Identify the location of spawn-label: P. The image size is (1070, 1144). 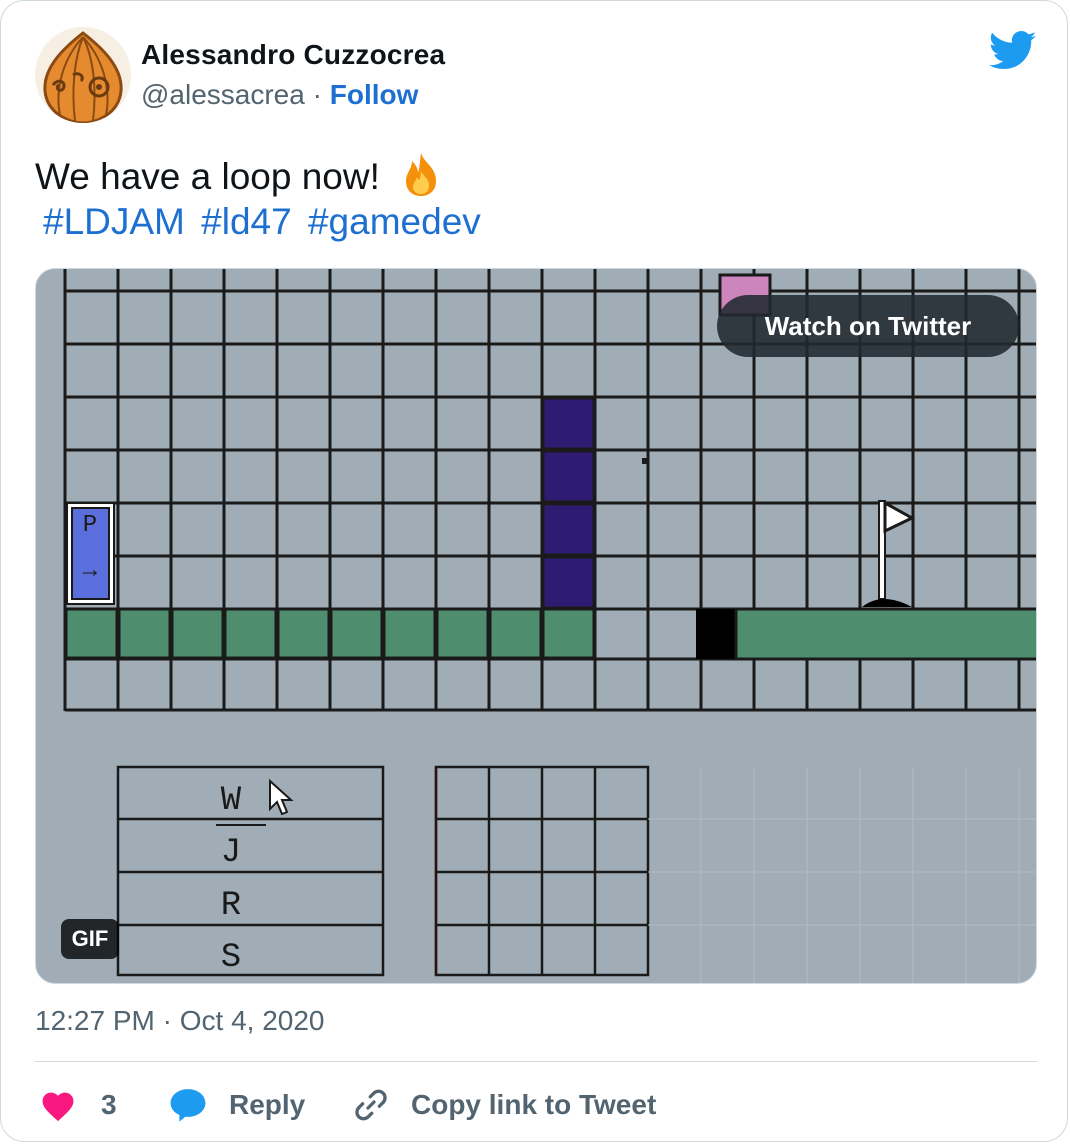
(90, 525).